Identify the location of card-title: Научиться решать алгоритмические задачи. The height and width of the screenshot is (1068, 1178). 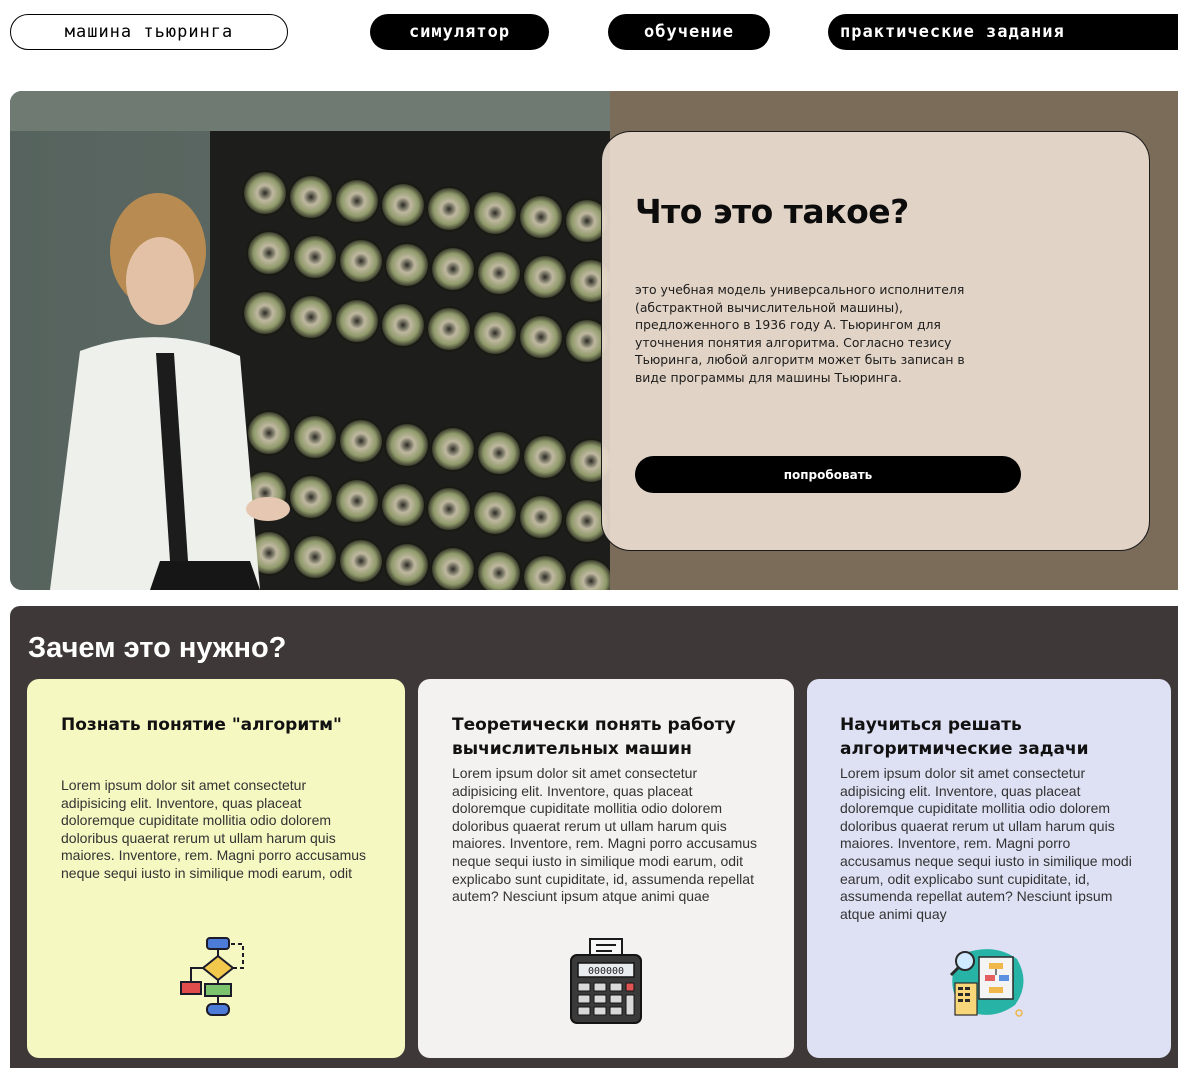
(964, 737).